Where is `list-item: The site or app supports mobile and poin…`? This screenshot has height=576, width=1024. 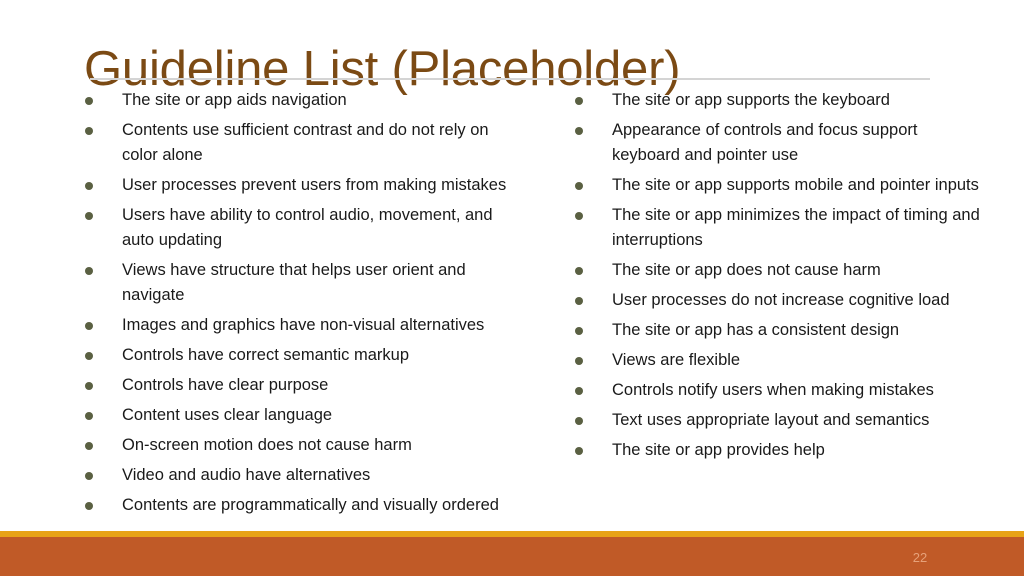
list-item: The site or app supports mobile and poin… is located at coordinates (778, 185).